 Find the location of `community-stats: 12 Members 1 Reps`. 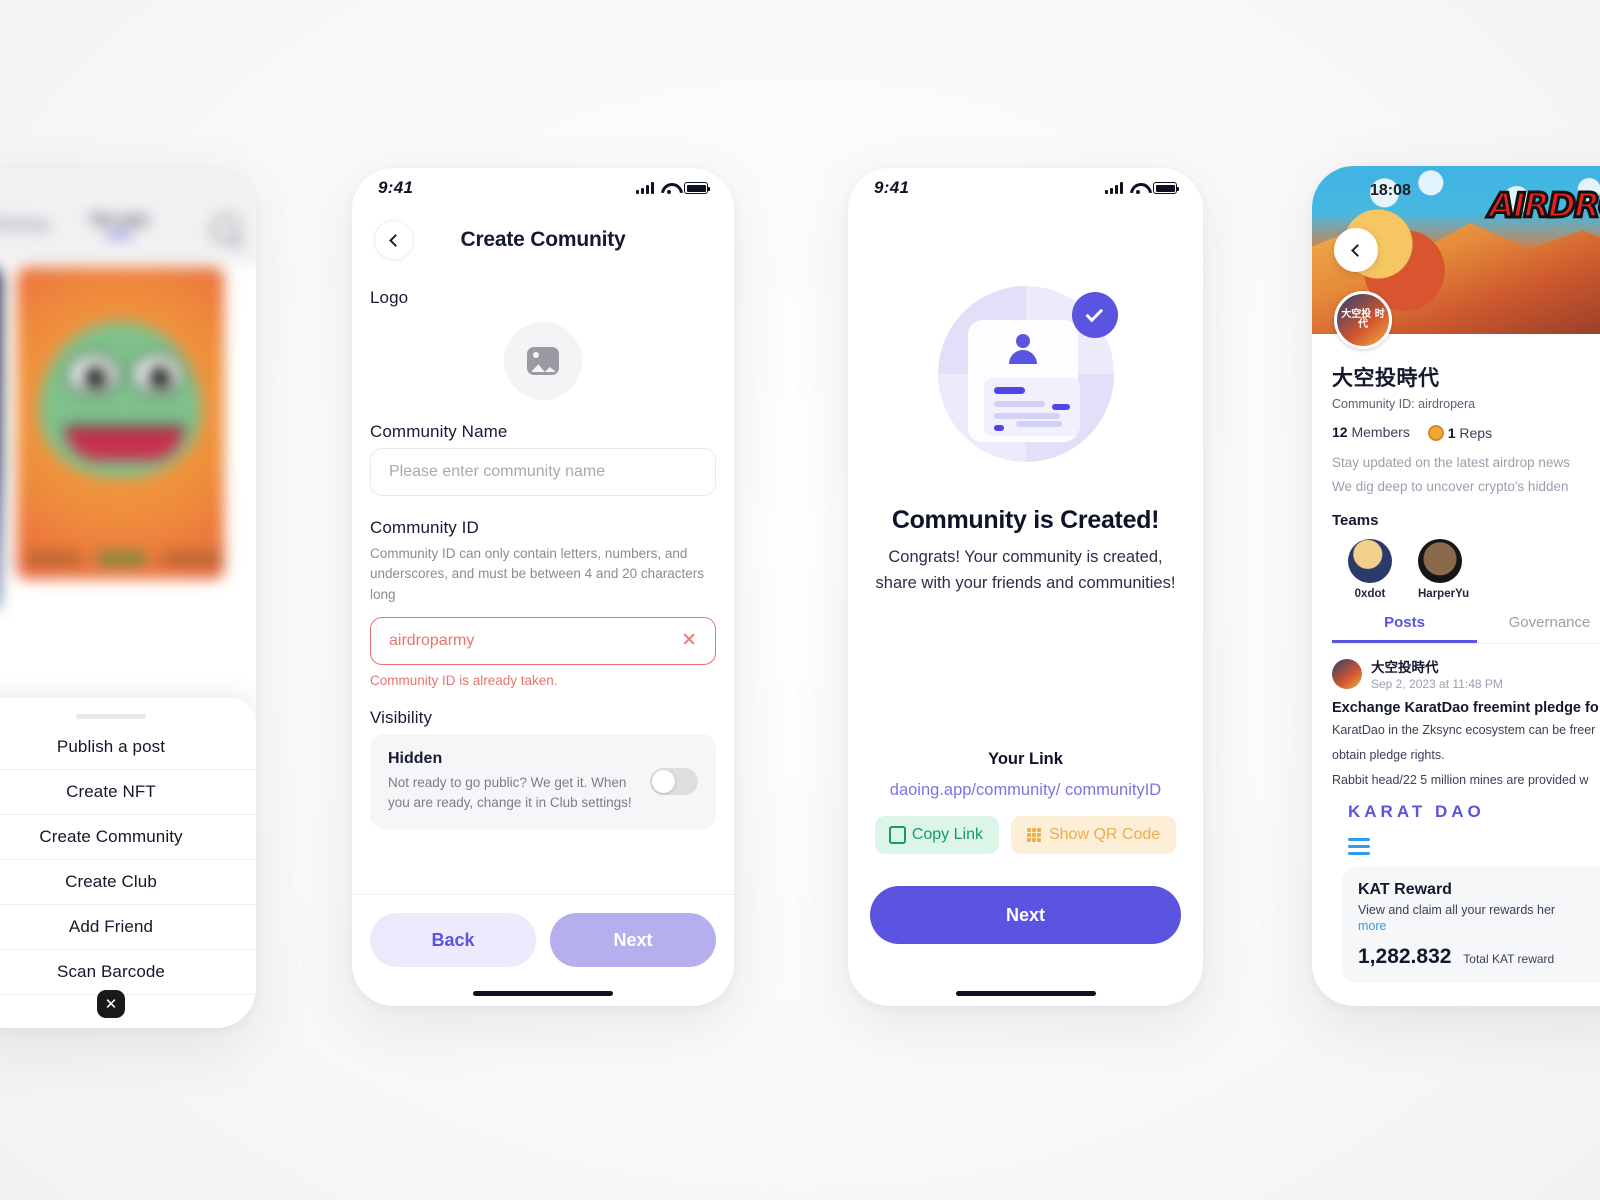

community-stats: 12 Members 1 Reps is located at coordinates (1466, 431).